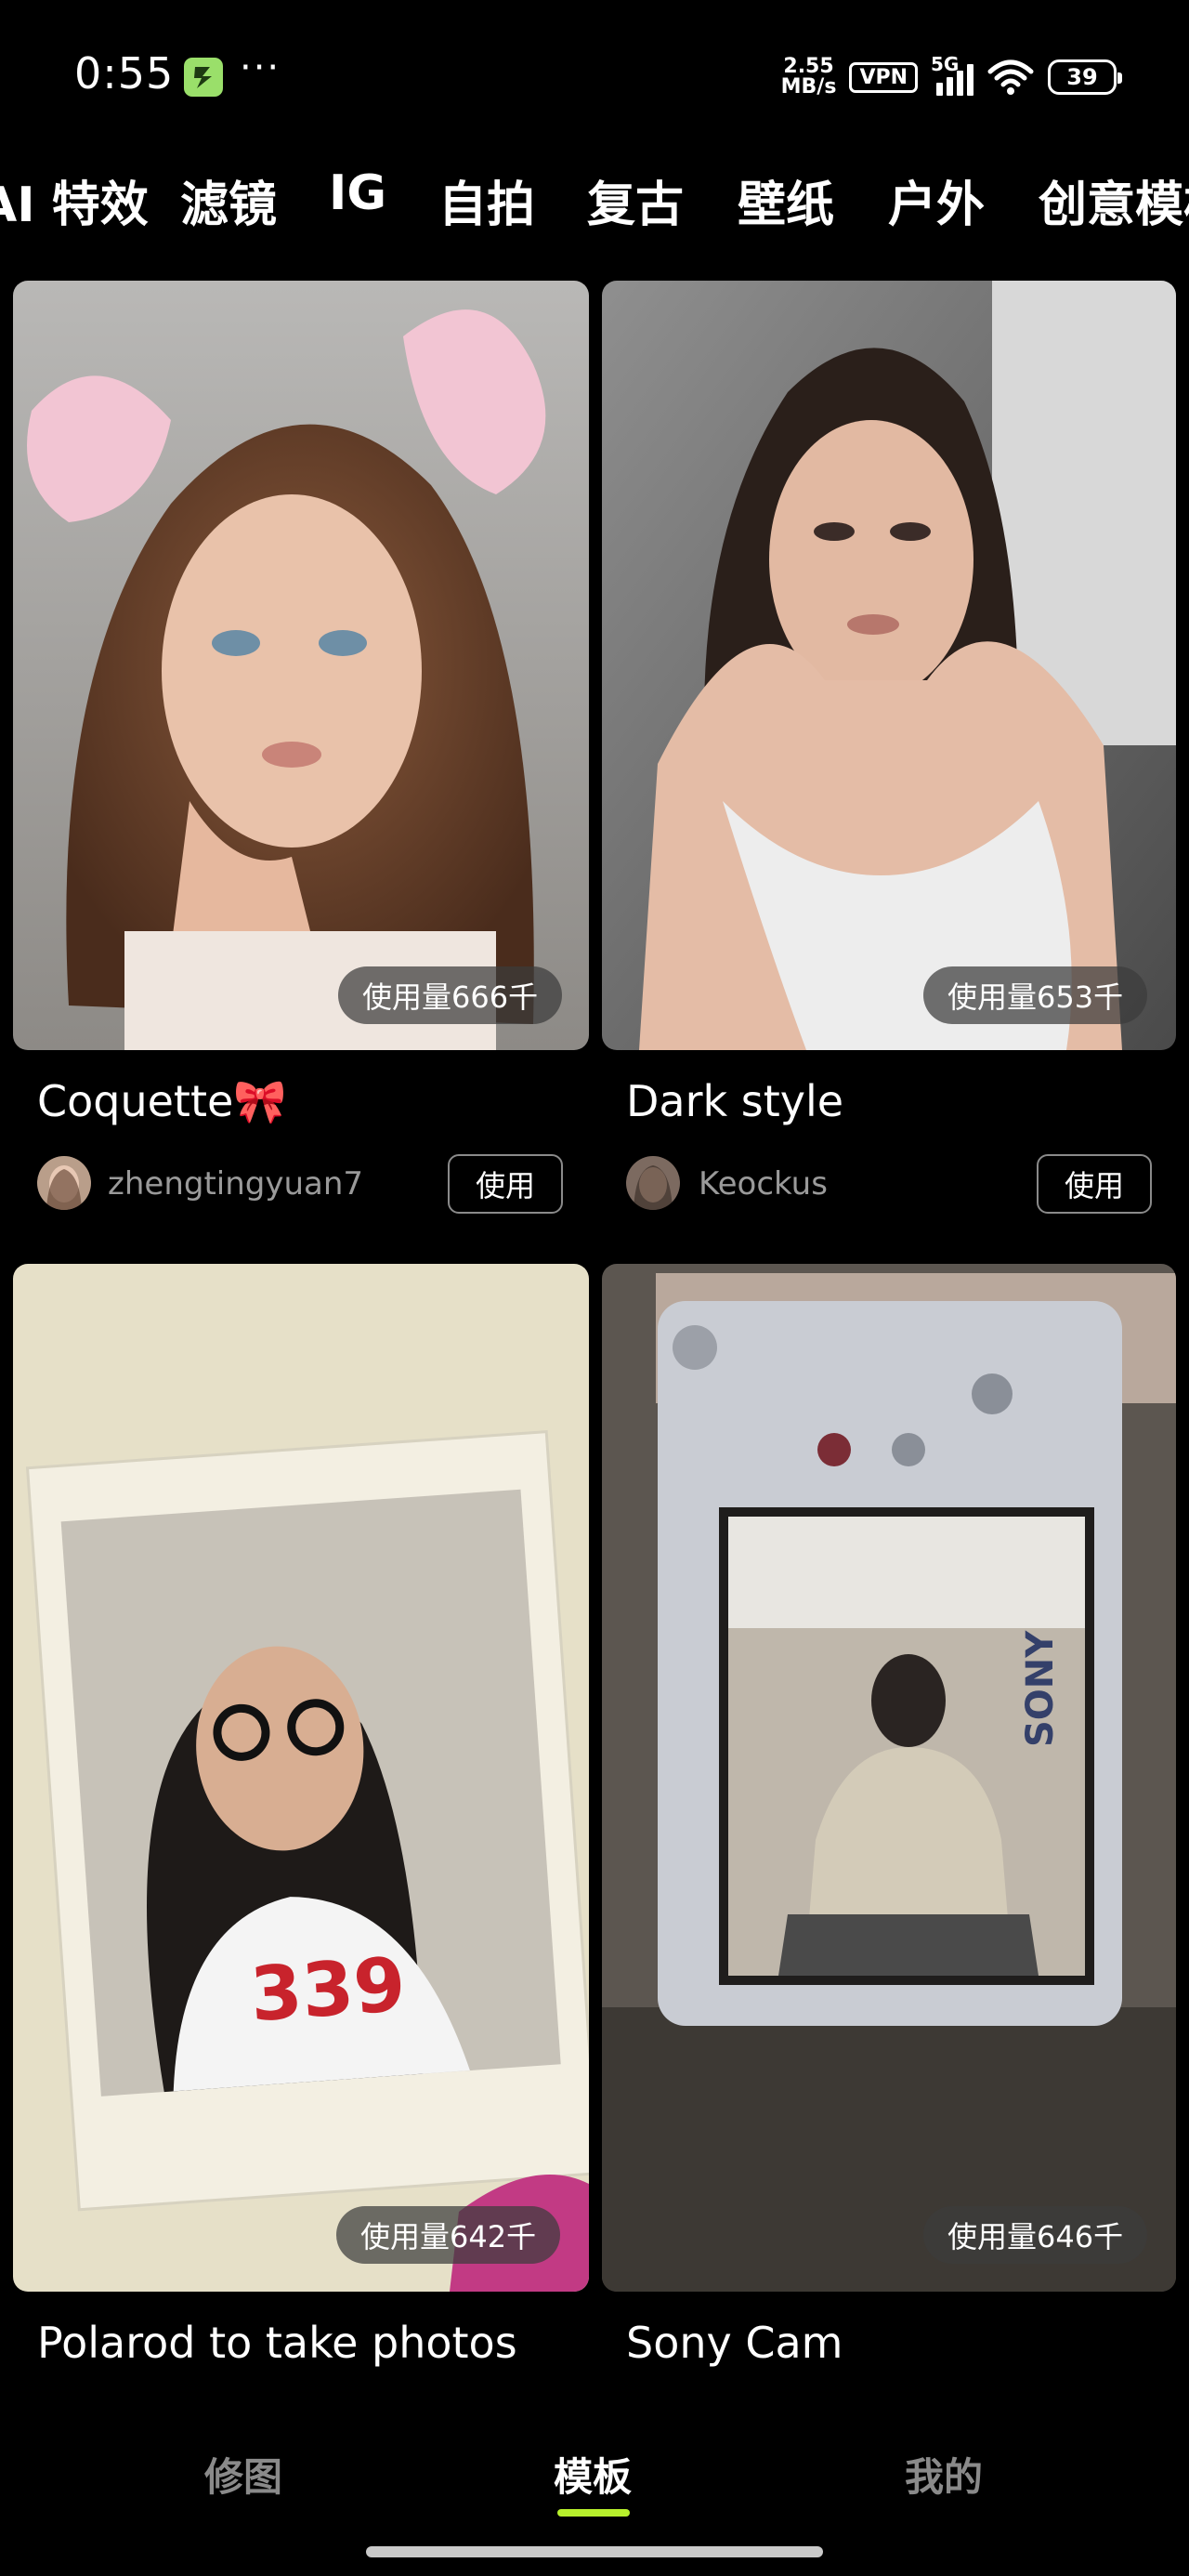 The width and height of the screenshot is (1189, 2576). What do you see at coordinates (228, 200) in the screenshot?
I see `tab-filters: 滤镜` at bounding box center [228, 200].